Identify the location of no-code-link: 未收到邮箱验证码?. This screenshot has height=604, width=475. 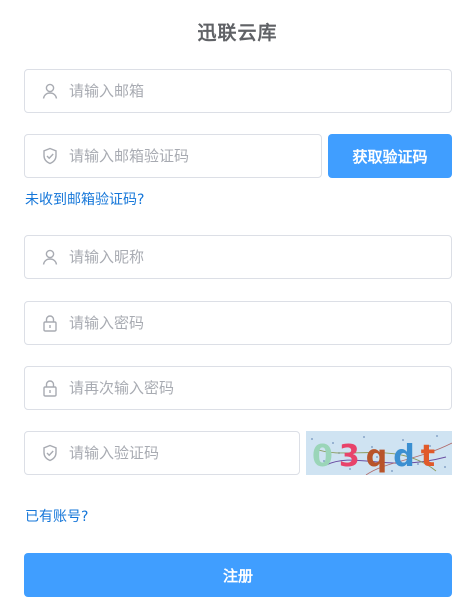
(84, 199).